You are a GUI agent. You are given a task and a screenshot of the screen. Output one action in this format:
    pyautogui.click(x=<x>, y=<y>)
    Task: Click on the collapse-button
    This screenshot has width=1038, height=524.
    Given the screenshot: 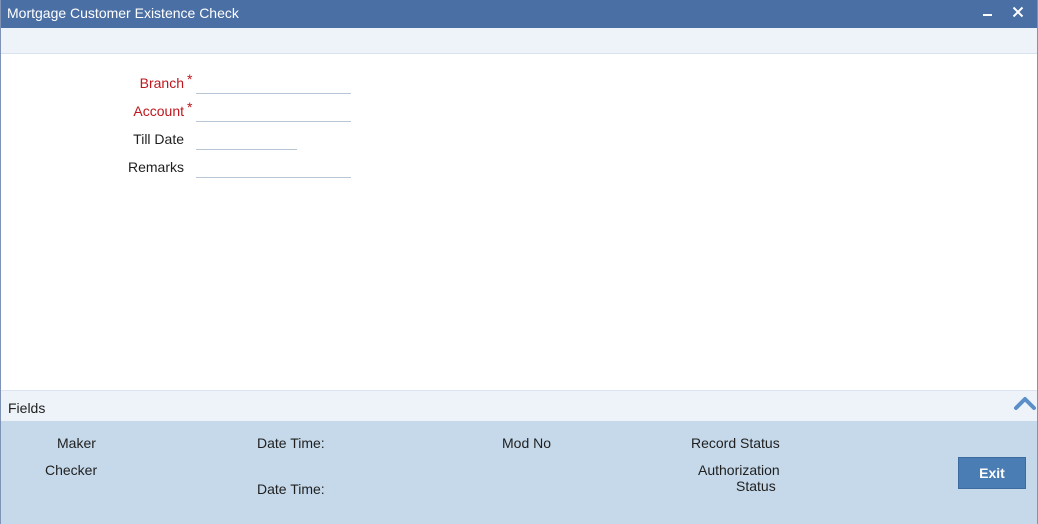 What is the action you would take?
    pyautogui.click(x=1025, y=403)
    